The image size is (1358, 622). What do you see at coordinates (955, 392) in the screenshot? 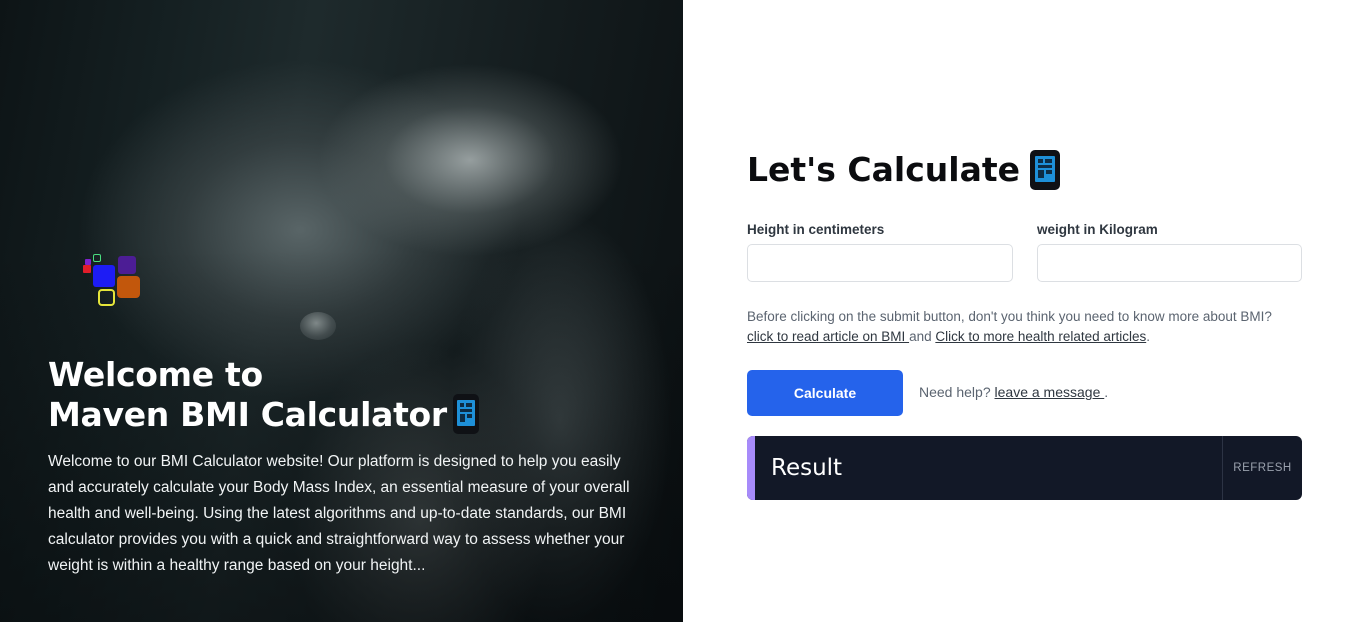
I see `help-prompt: Need help?` at bounding box center [955, 392].